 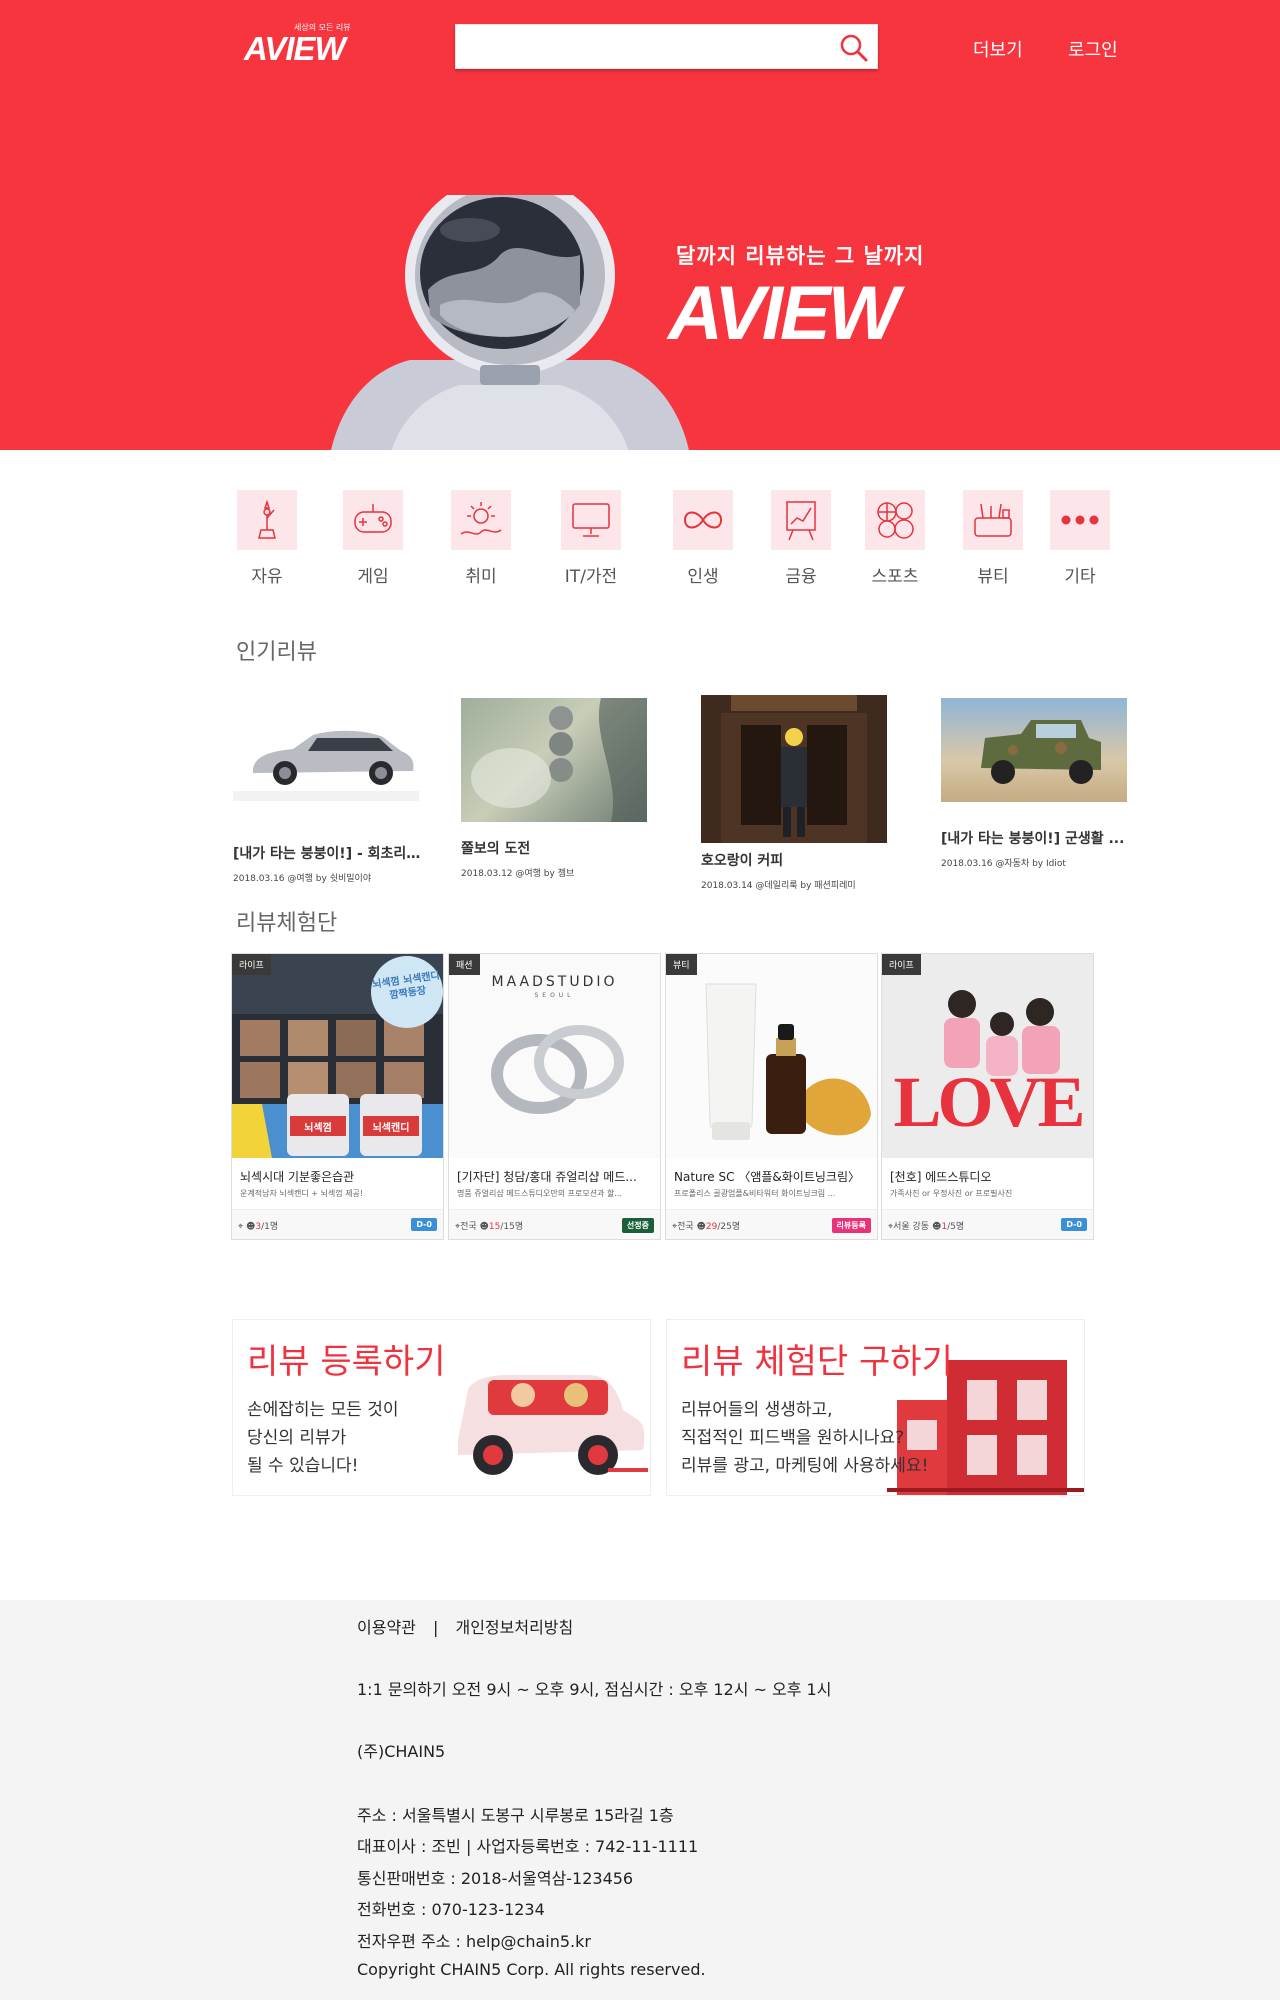 What do you see at coordinates (771, 1056) in the screenshot?
I see `card-image: 뷰티` at bounding box center [771, 1056].